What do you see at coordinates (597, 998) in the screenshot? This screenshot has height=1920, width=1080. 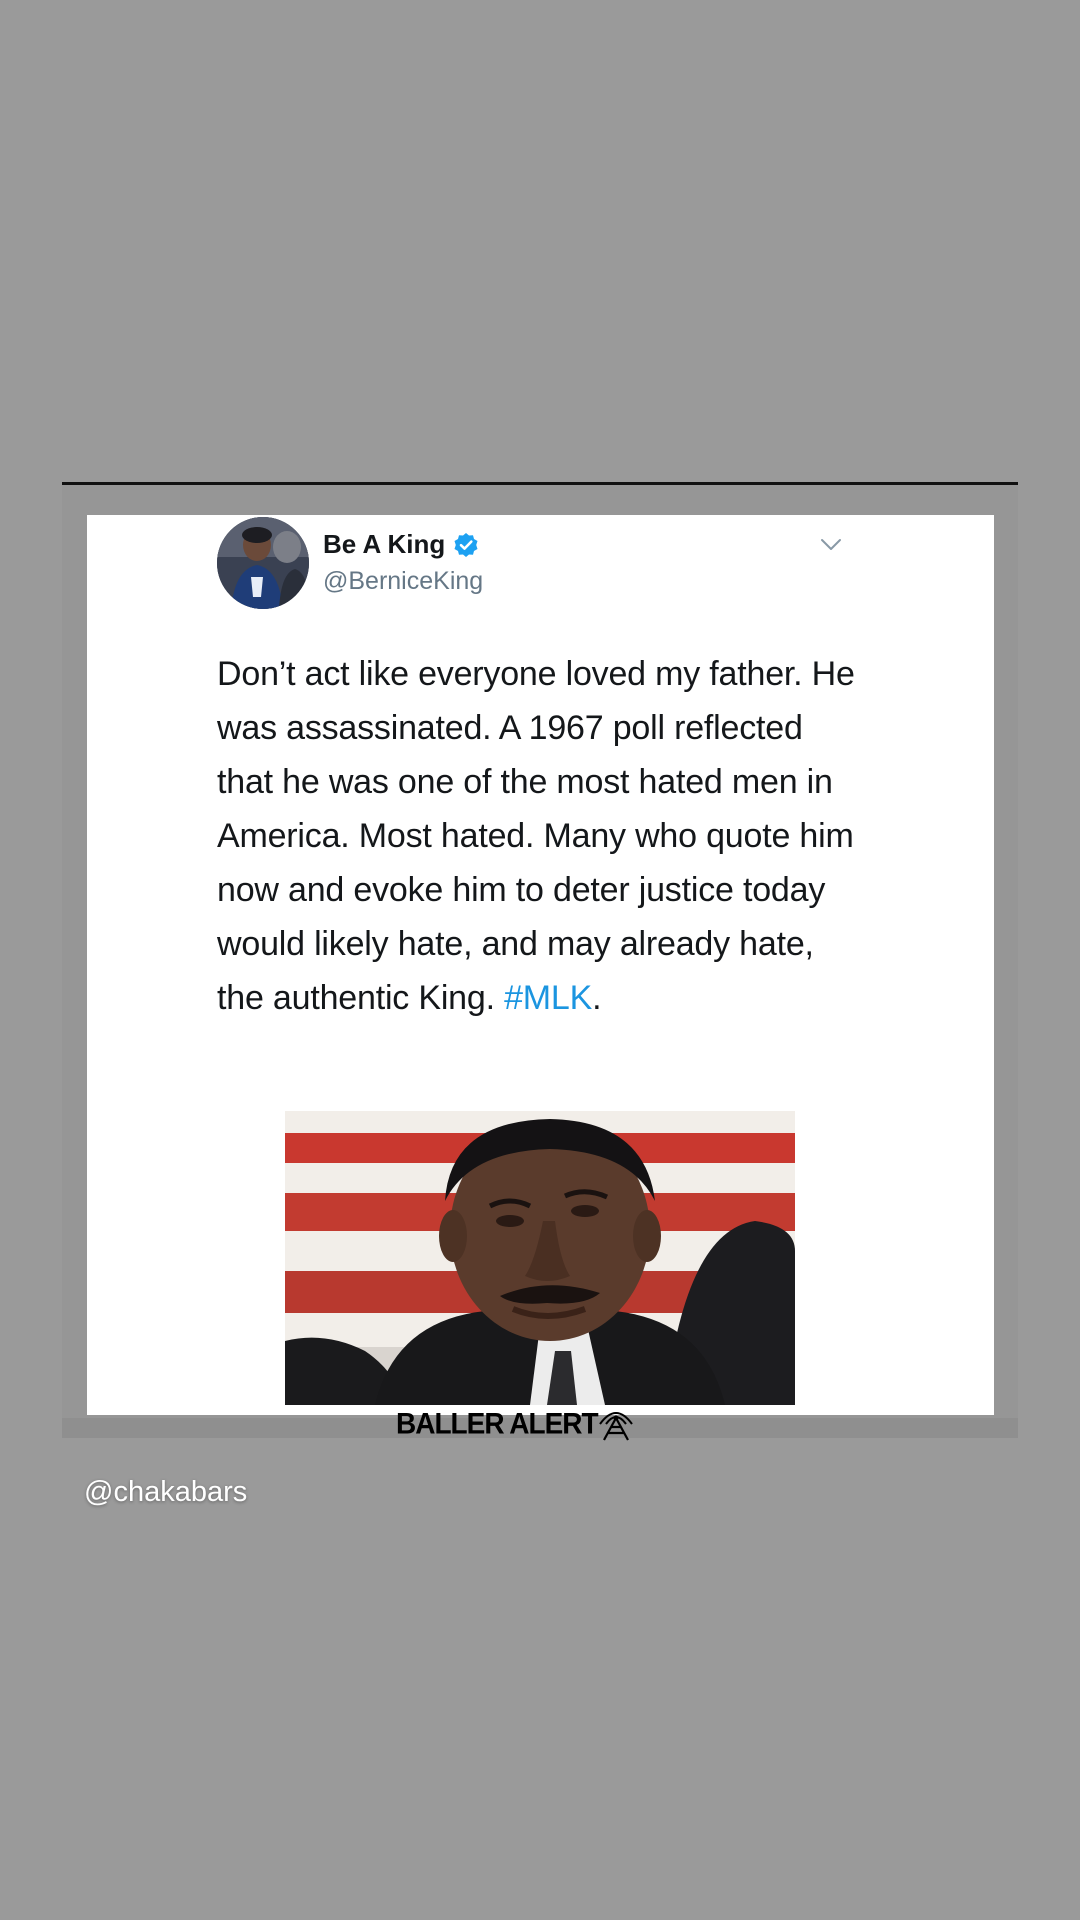 I see `tweet-trailing-text: .` at bounding box center [597, 998].